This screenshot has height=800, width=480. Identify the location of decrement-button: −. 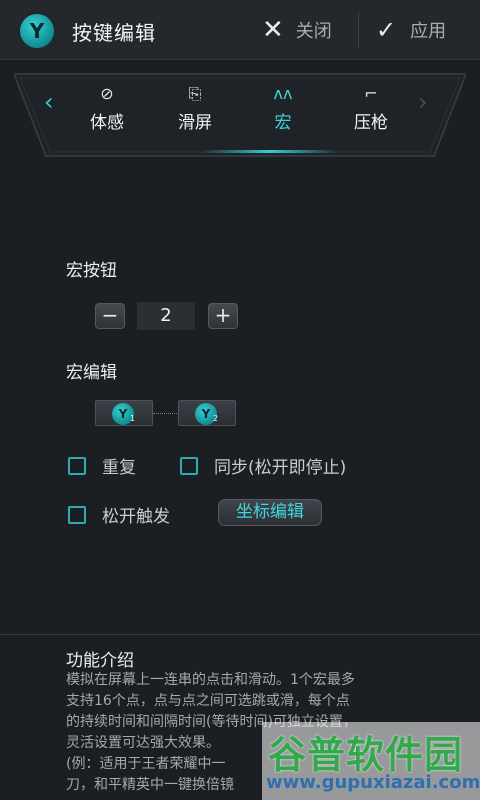
(110, 316).